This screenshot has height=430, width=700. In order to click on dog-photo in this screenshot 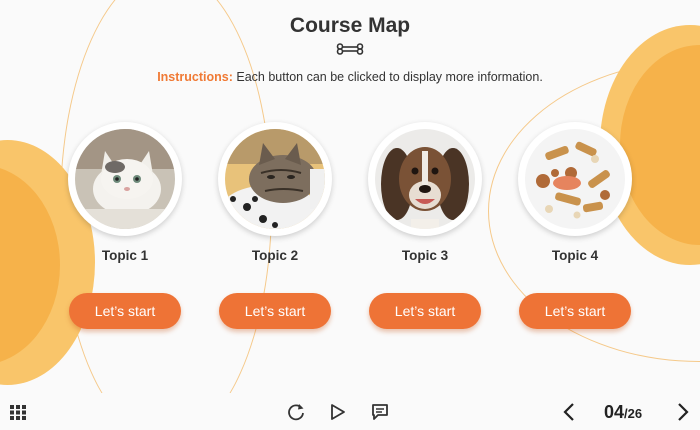, I will do `click(425, 179)`.